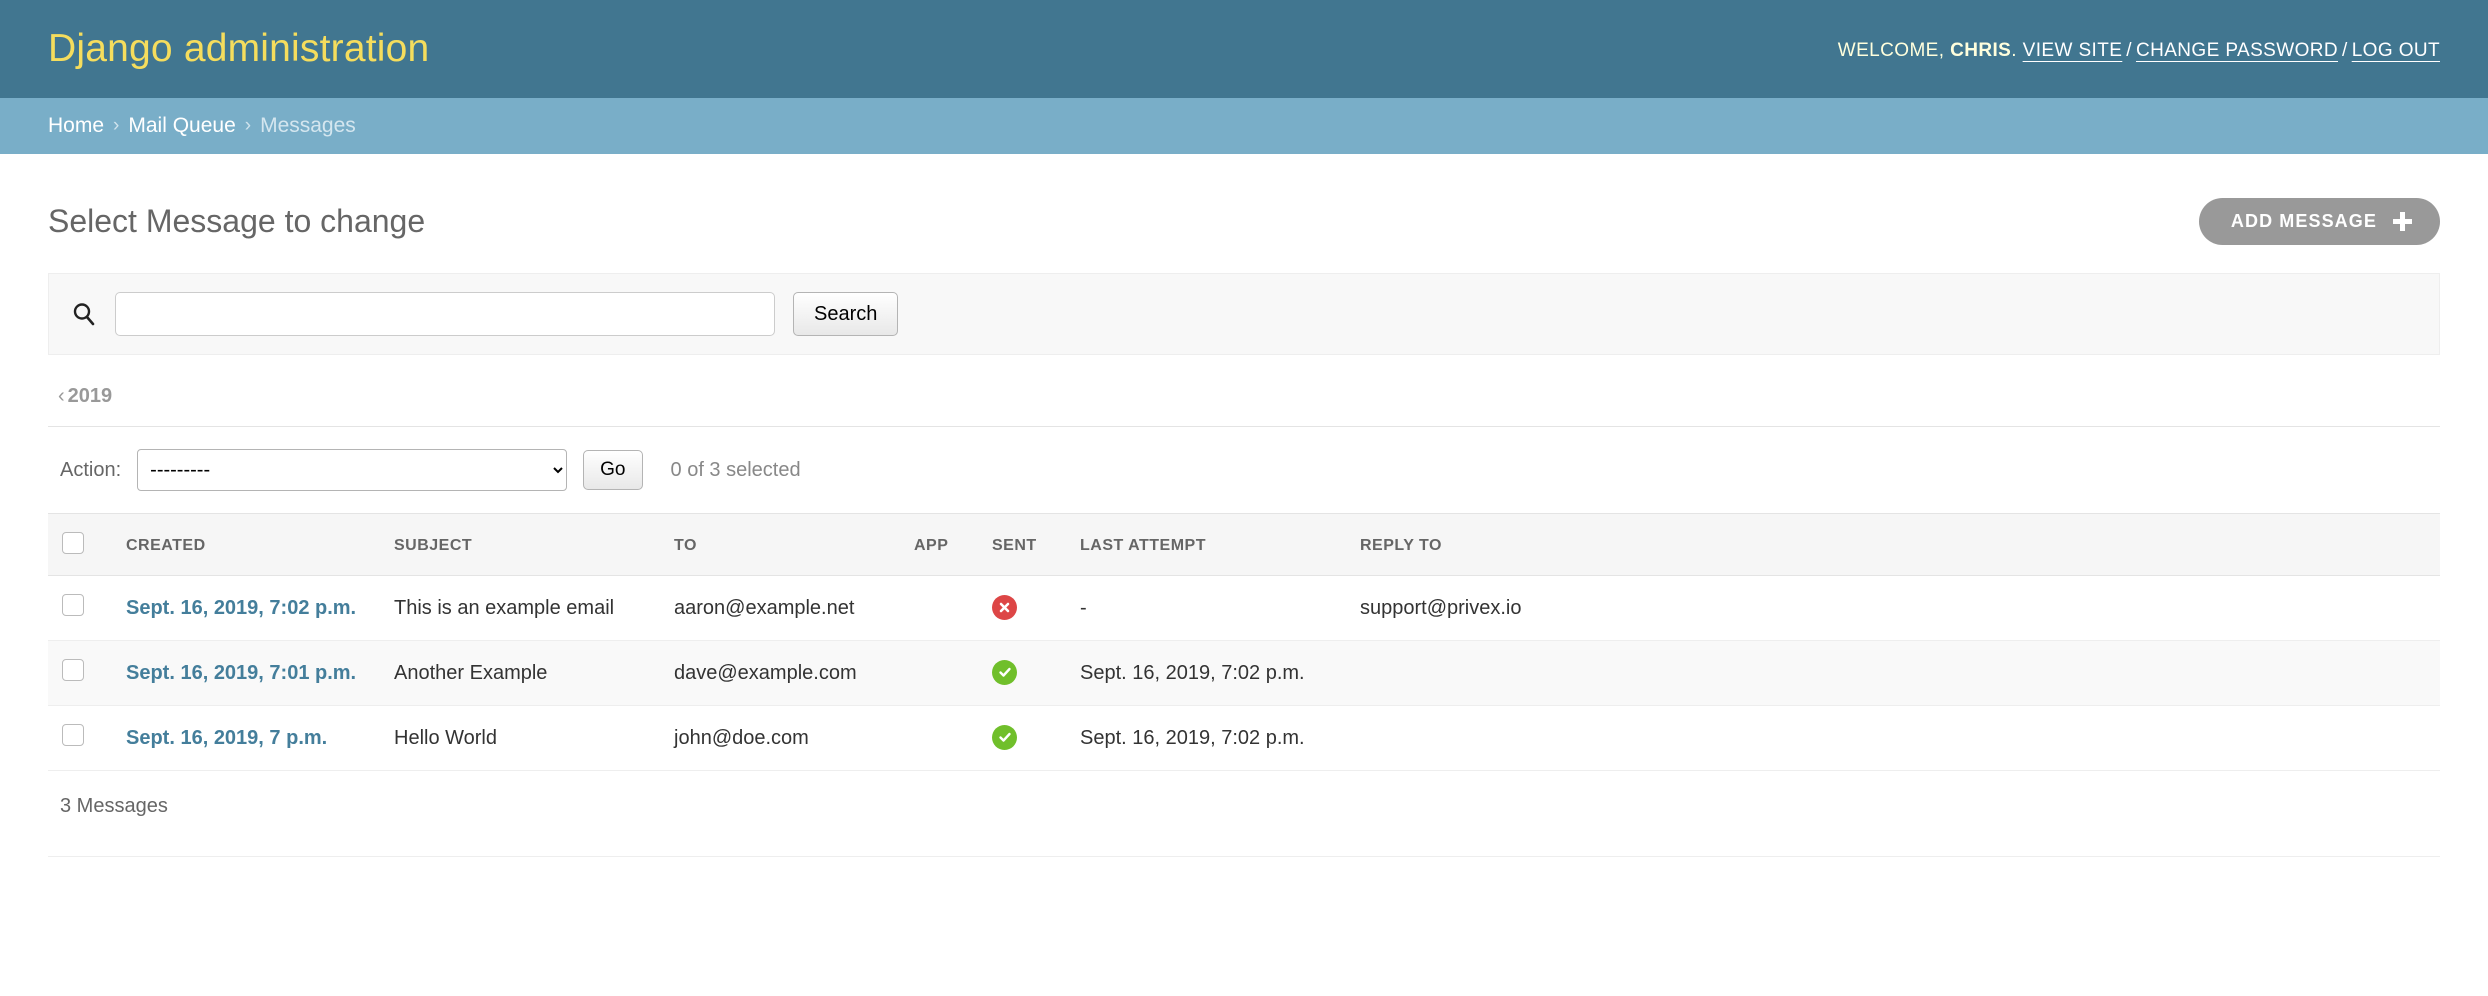 The width and height of the screenshot is (2488, 996). I want to click on actions-bar: Action: --------- Go 0 of 3 selected, so click(1244, 470).